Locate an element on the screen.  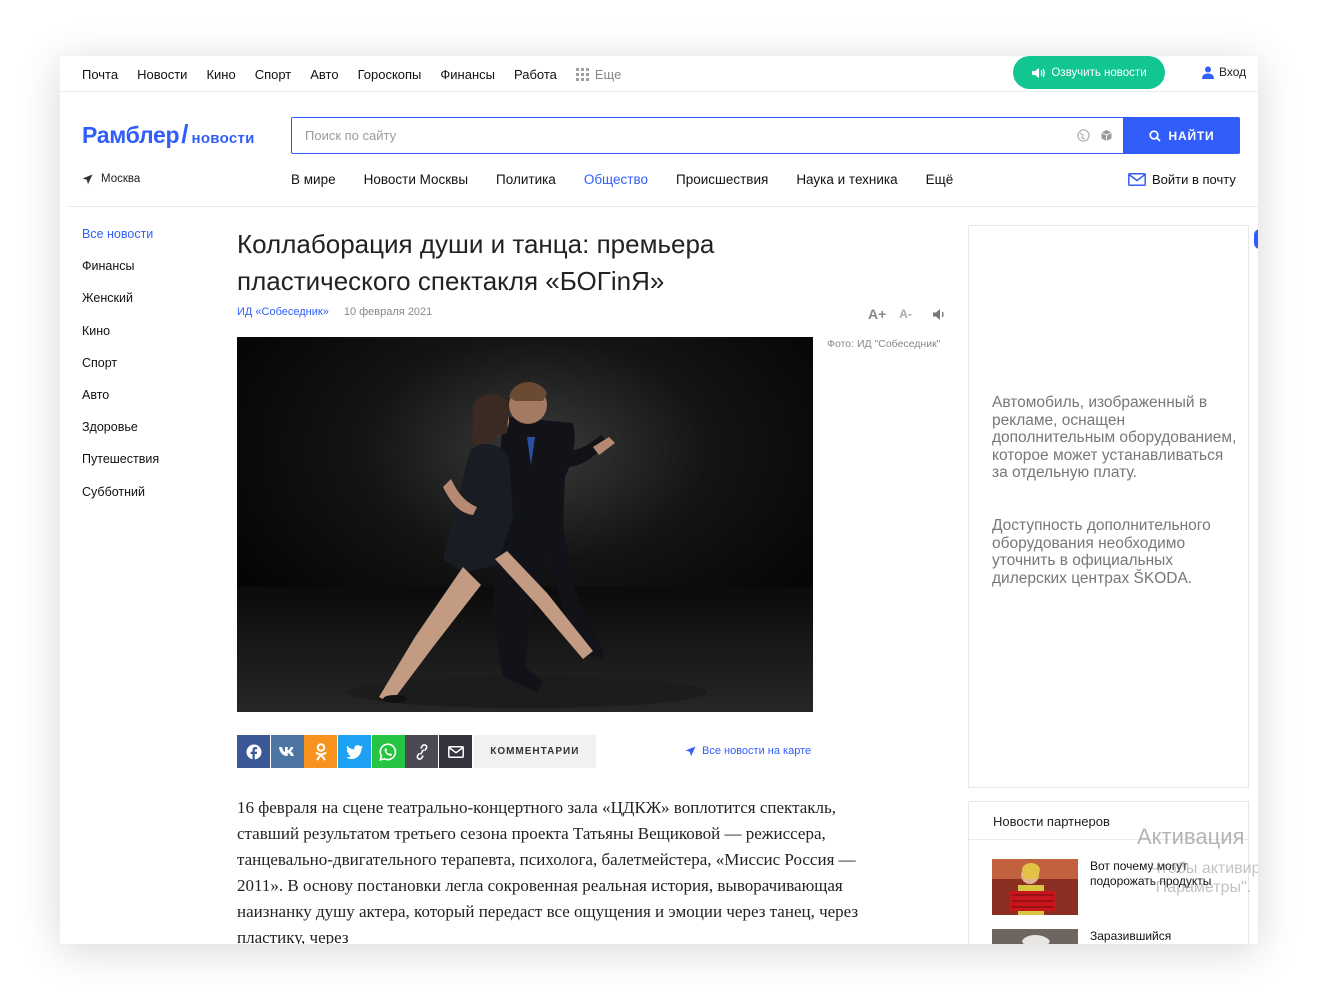
article-date: 10 февраля 2021 is located at coordinates (388, 312).